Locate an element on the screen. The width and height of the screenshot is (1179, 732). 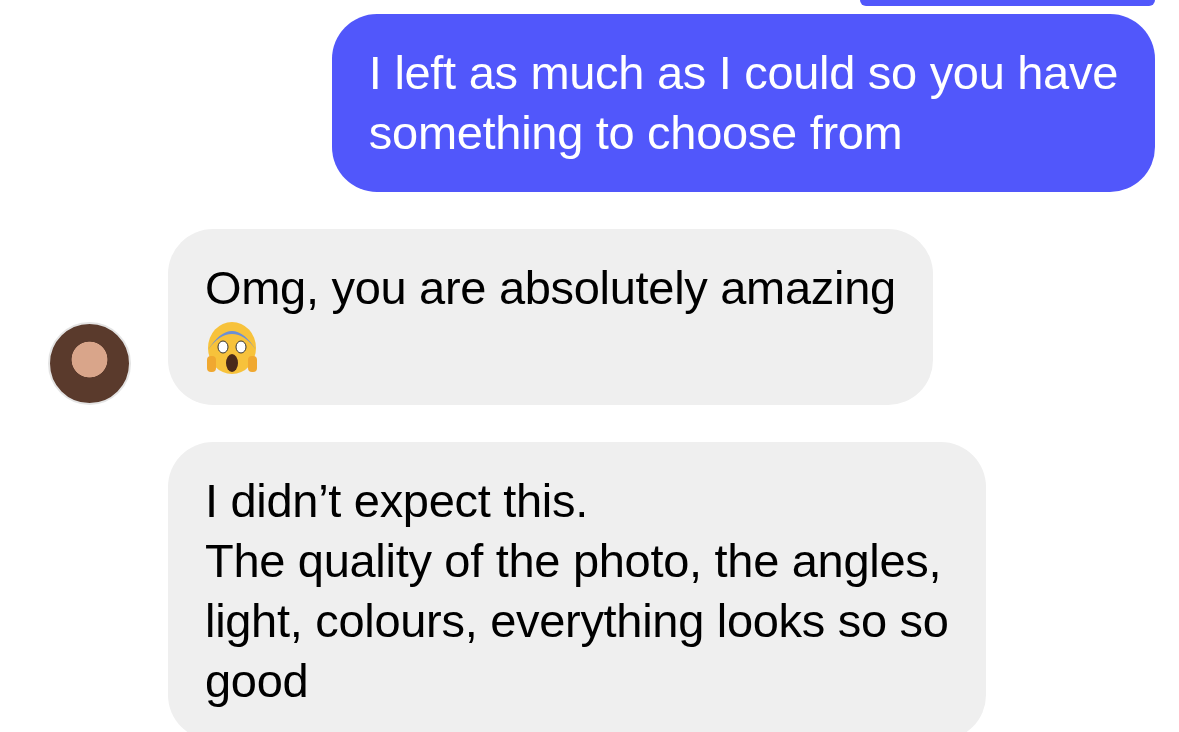
screaming-face-icon is located at coordinates (232, 348).